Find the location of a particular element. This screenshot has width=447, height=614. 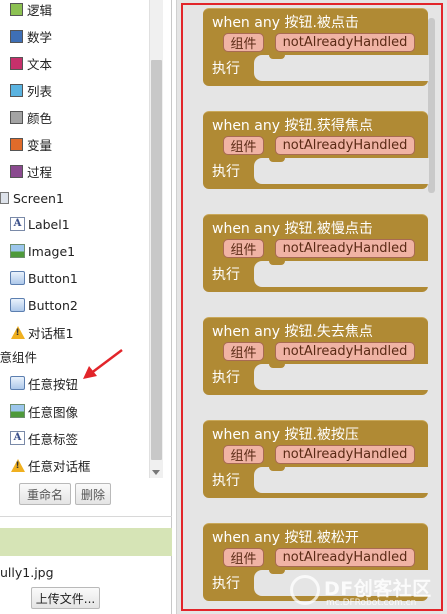

color-swatch-icon is located at coordinates (16, 117).